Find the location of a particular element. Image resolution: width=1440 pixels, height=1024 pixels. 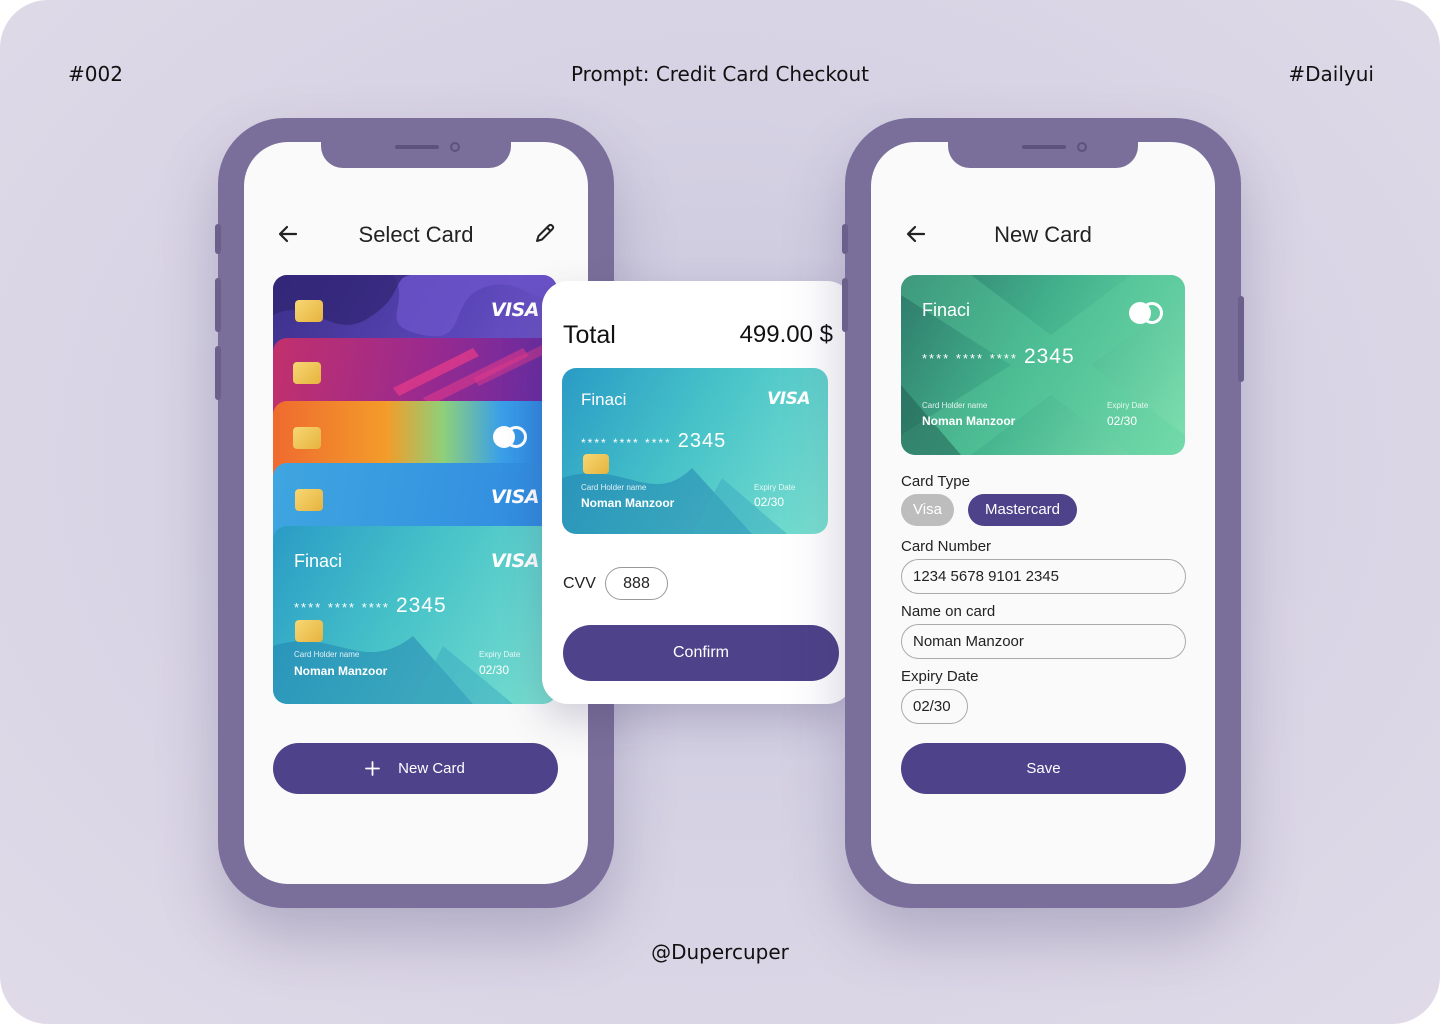

name-field: Noman Manzoor is located at coordinates (1043, 641).